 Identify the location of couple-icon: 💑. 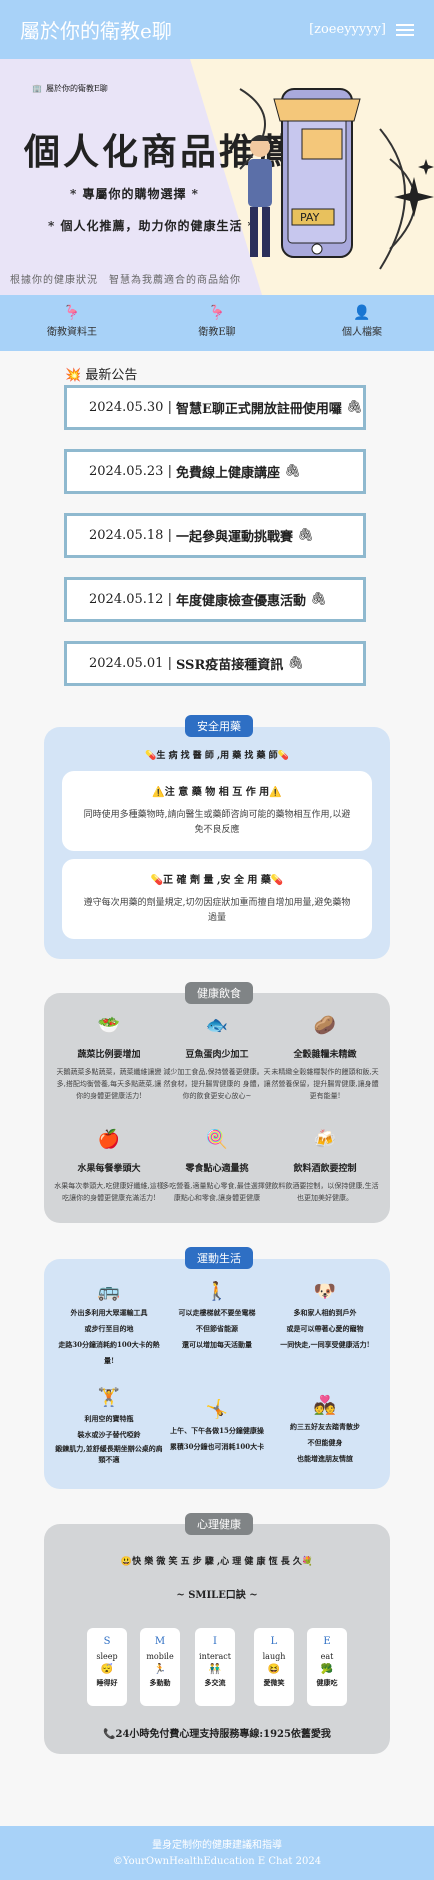
(325, 1405).